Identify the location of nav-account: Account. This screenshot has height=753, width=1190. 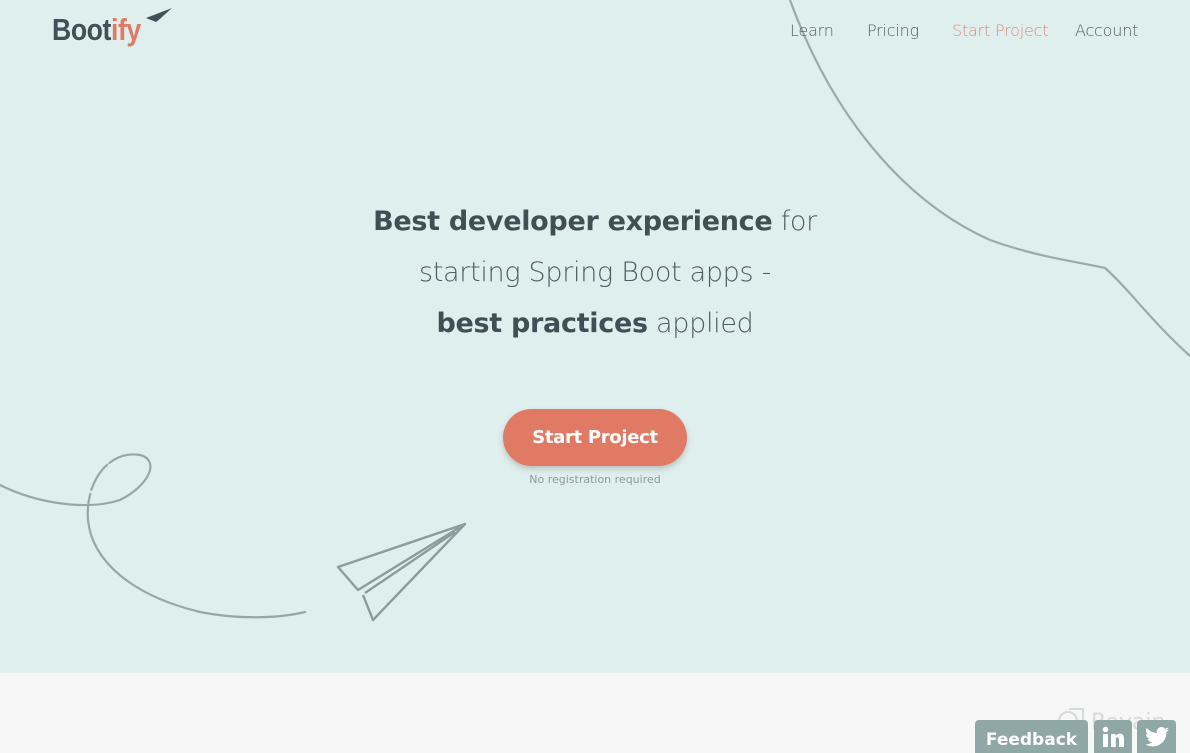
(1106, 31).